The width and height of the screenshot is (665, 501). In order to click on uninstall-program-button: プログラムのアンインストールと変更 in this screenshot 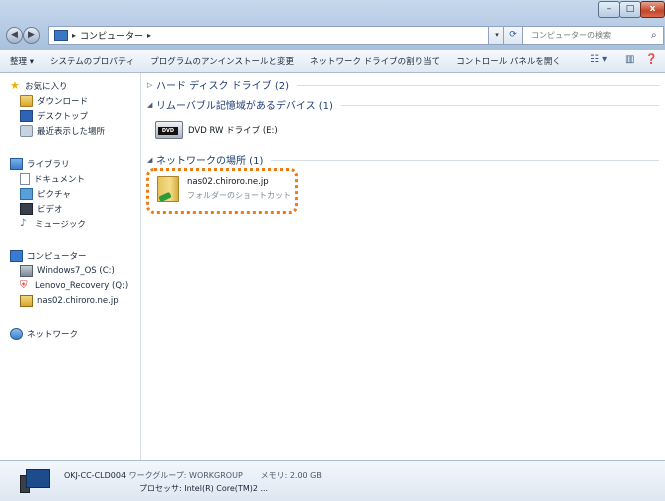, I will do `click(222, 61)`.